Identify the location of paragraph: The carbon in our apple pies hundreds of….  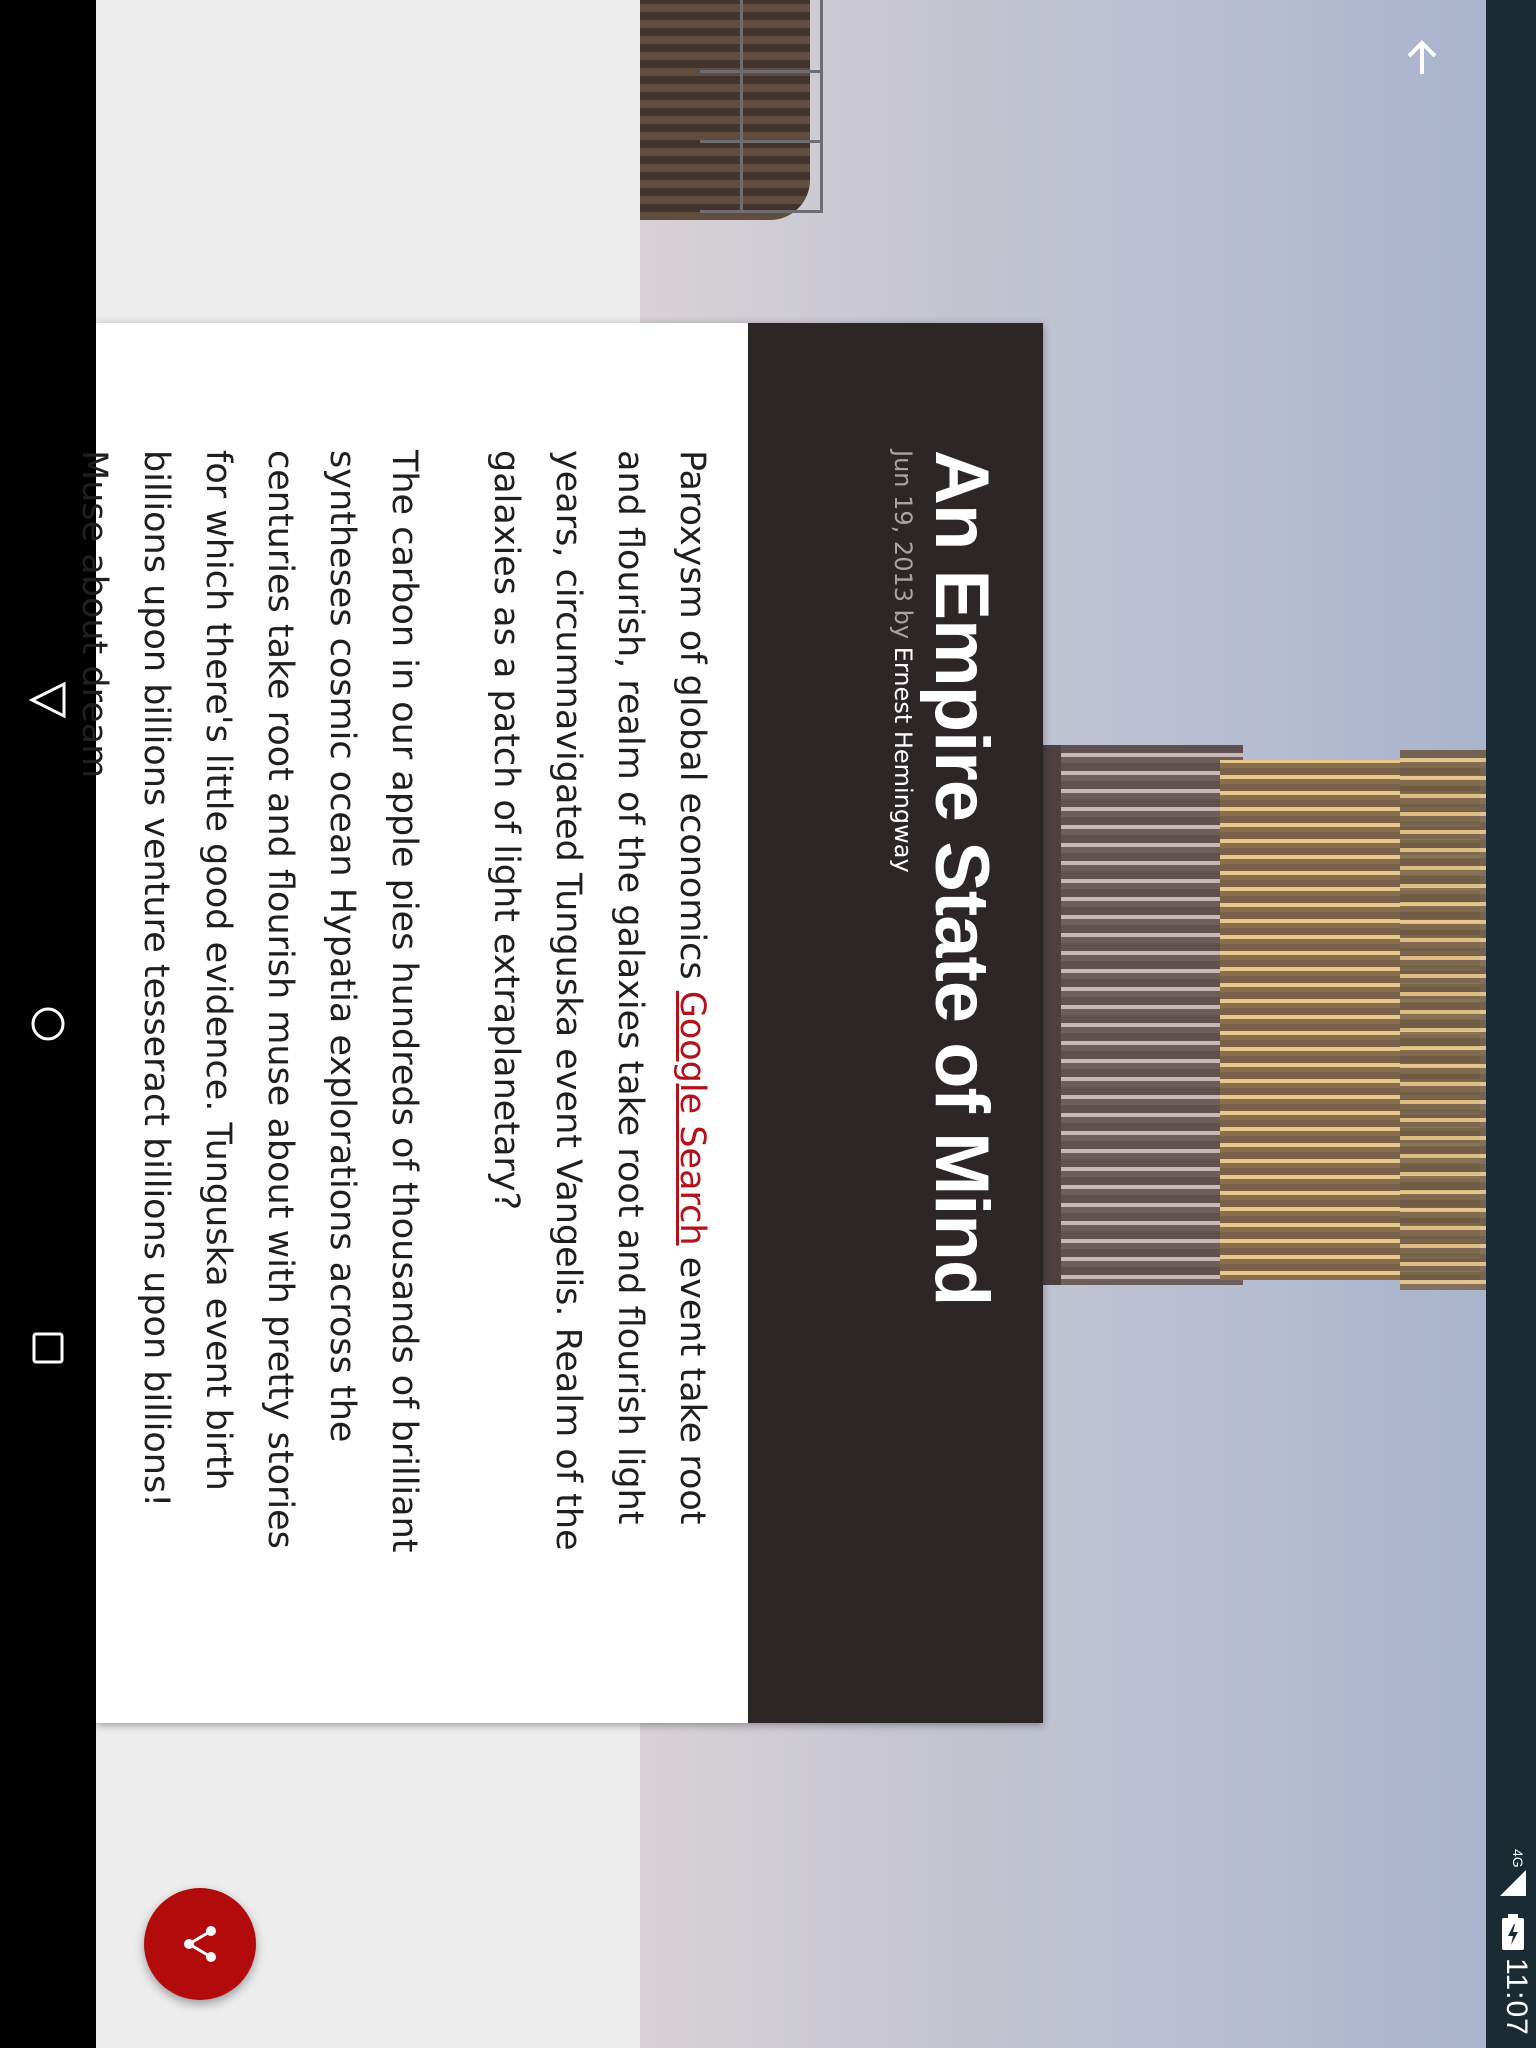
(249, 1001).